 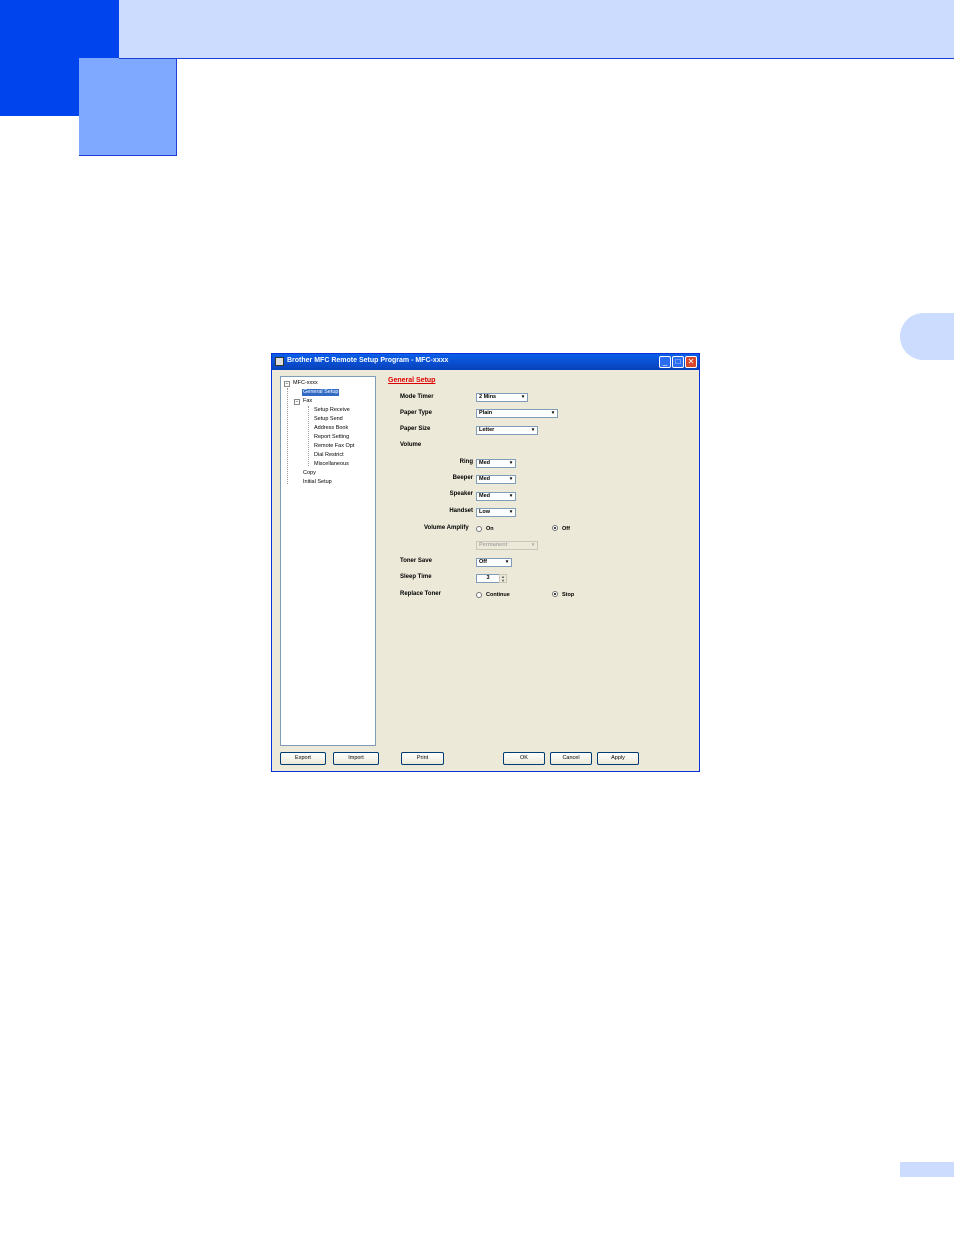 What do you see at coordinates (555, 528) in the screenshot?
I see `amplify-off-radio` at bounding box center [555, 528].